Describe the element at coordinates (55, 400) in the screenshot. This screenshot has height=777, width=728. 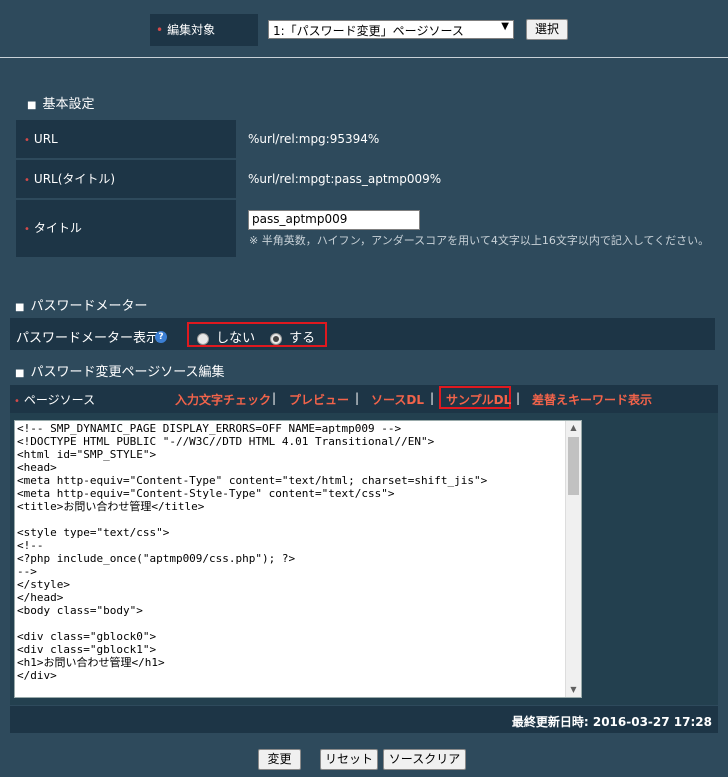
I see `page-source-label: • ページソース` at that location.